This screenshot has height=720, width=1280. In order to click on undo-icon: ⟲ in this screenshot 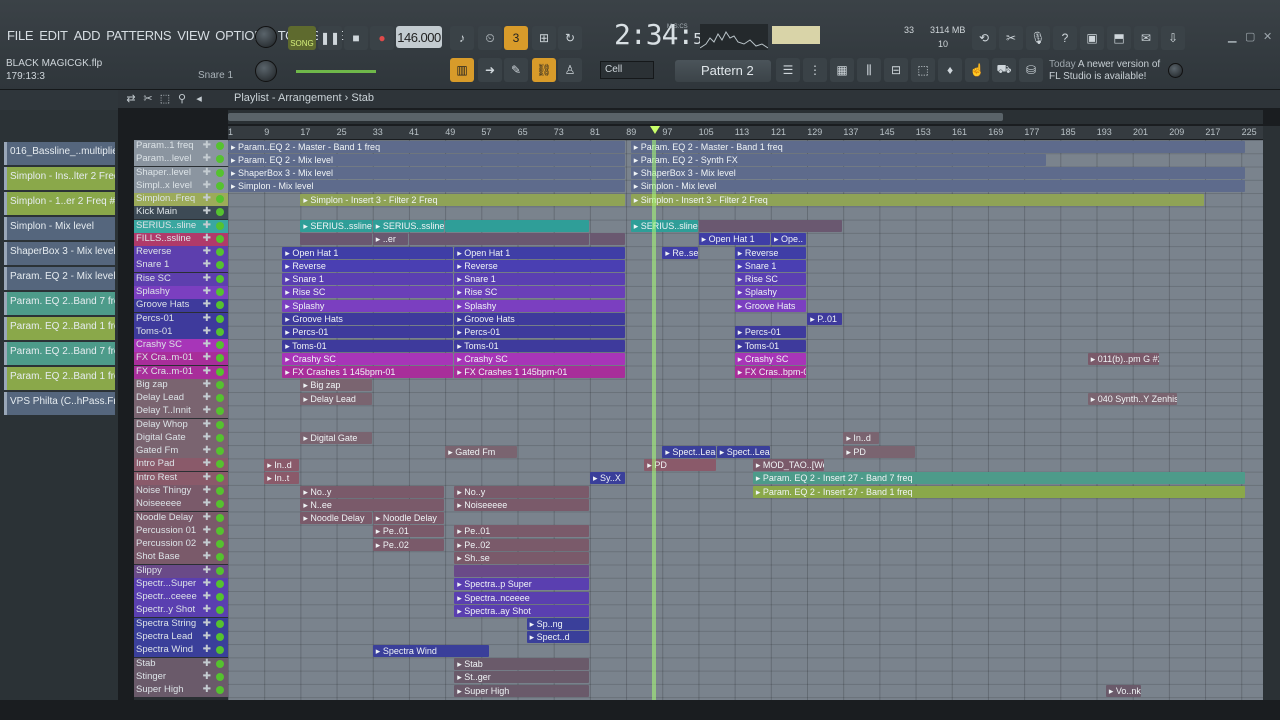, I will do `click(984, 38)`.